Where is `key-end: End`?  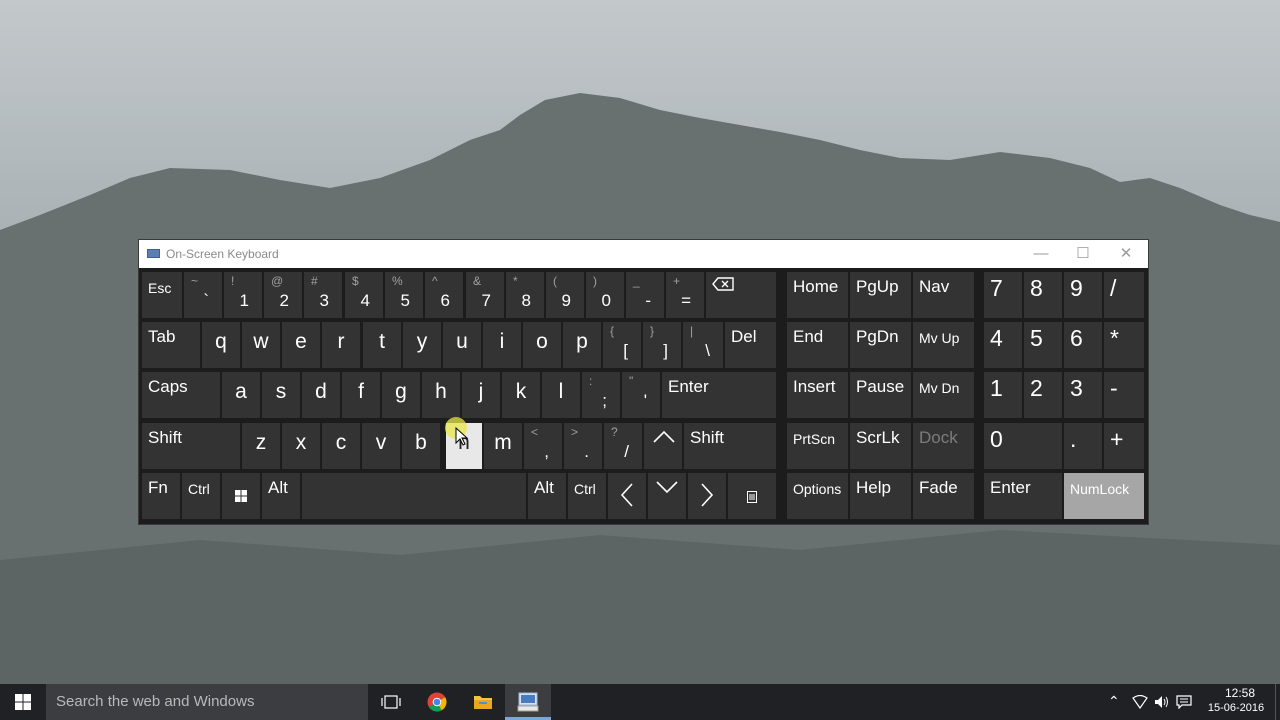
key-end: End is located at coordinates (817, 345).